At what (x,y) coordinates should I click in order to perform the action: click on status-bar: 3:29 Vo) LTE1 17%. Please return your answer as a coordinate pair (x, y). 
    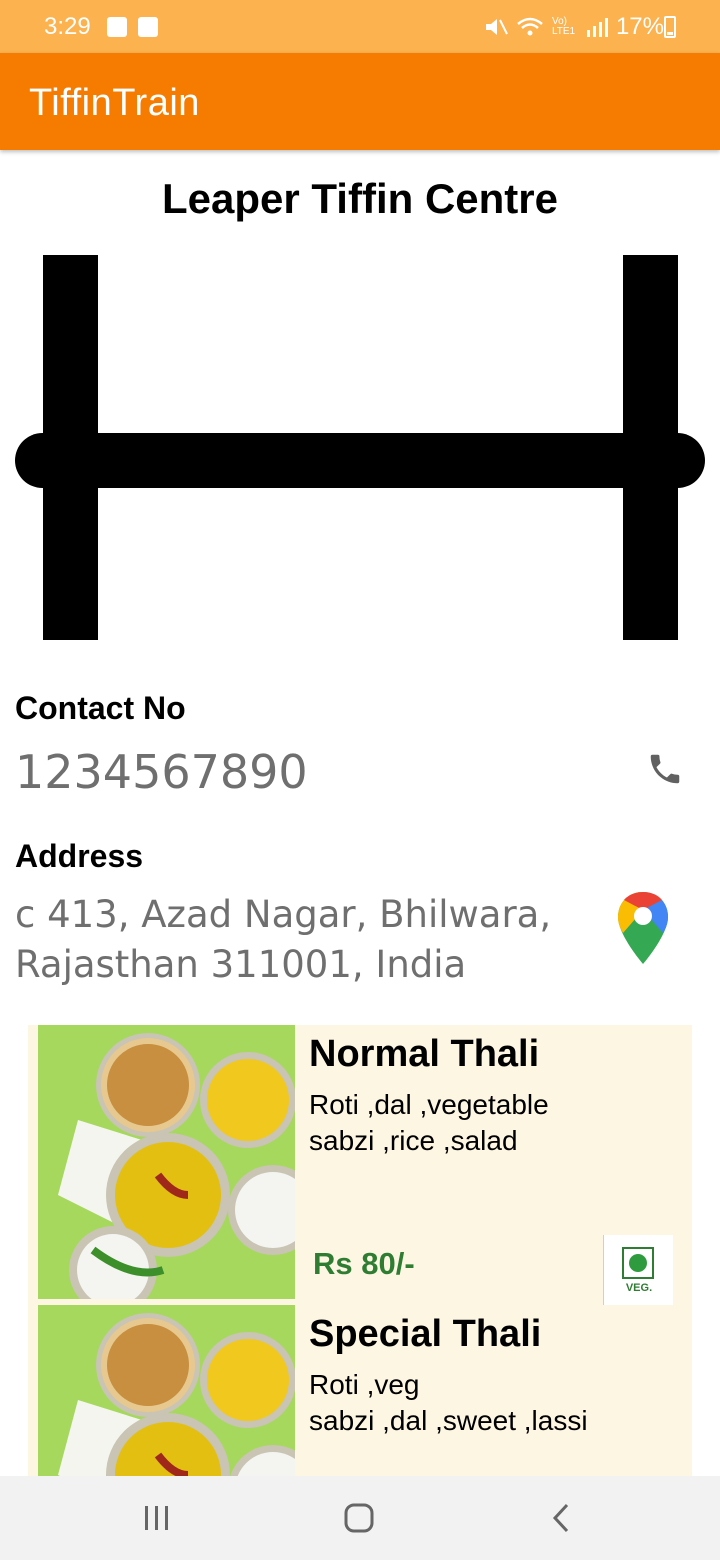
    Looking at the image, I should click on (360, 26).